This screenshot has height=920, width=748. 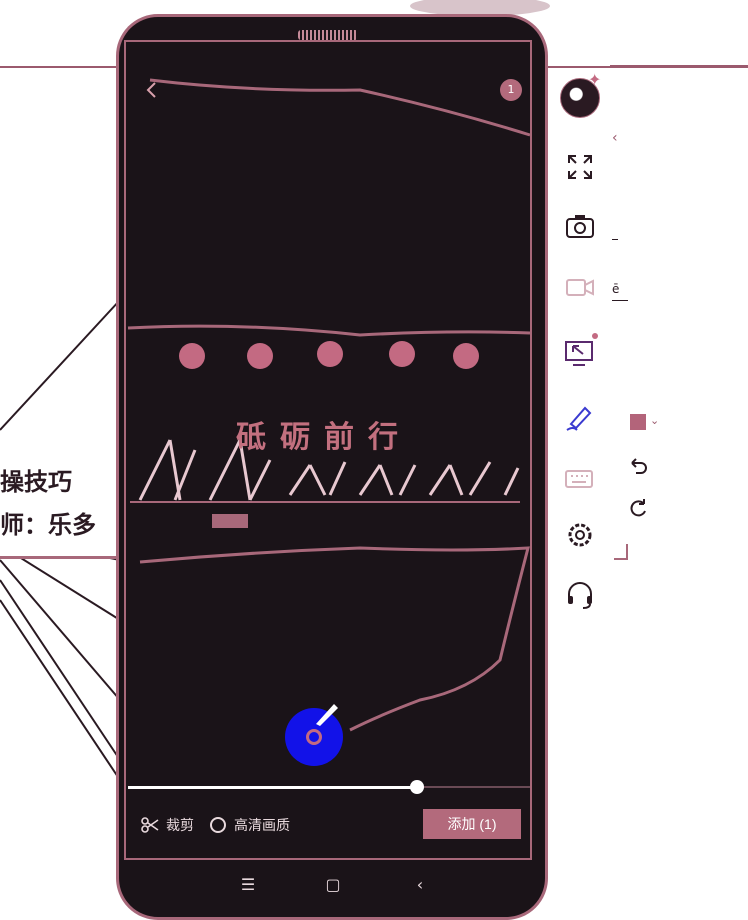 I want to click on banner-text: 砥砺前行, so click(x=324, y=437).